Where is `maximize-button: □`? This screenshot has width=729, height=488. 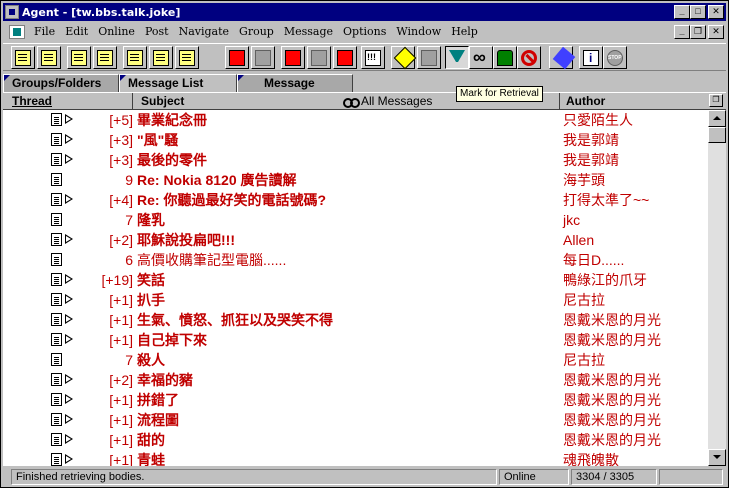 maximize-button: □ is located at coordinates (698, 12).